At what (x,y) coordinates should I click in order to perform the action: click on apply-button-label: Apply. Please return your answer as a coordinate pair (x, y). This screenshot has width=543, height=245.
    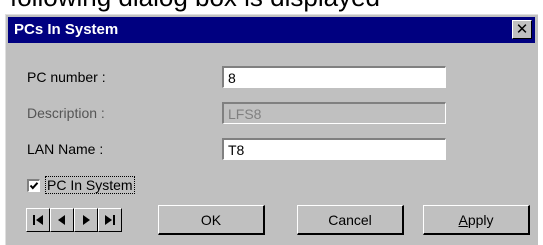
    Looking at the image, I should click on (475, 220).